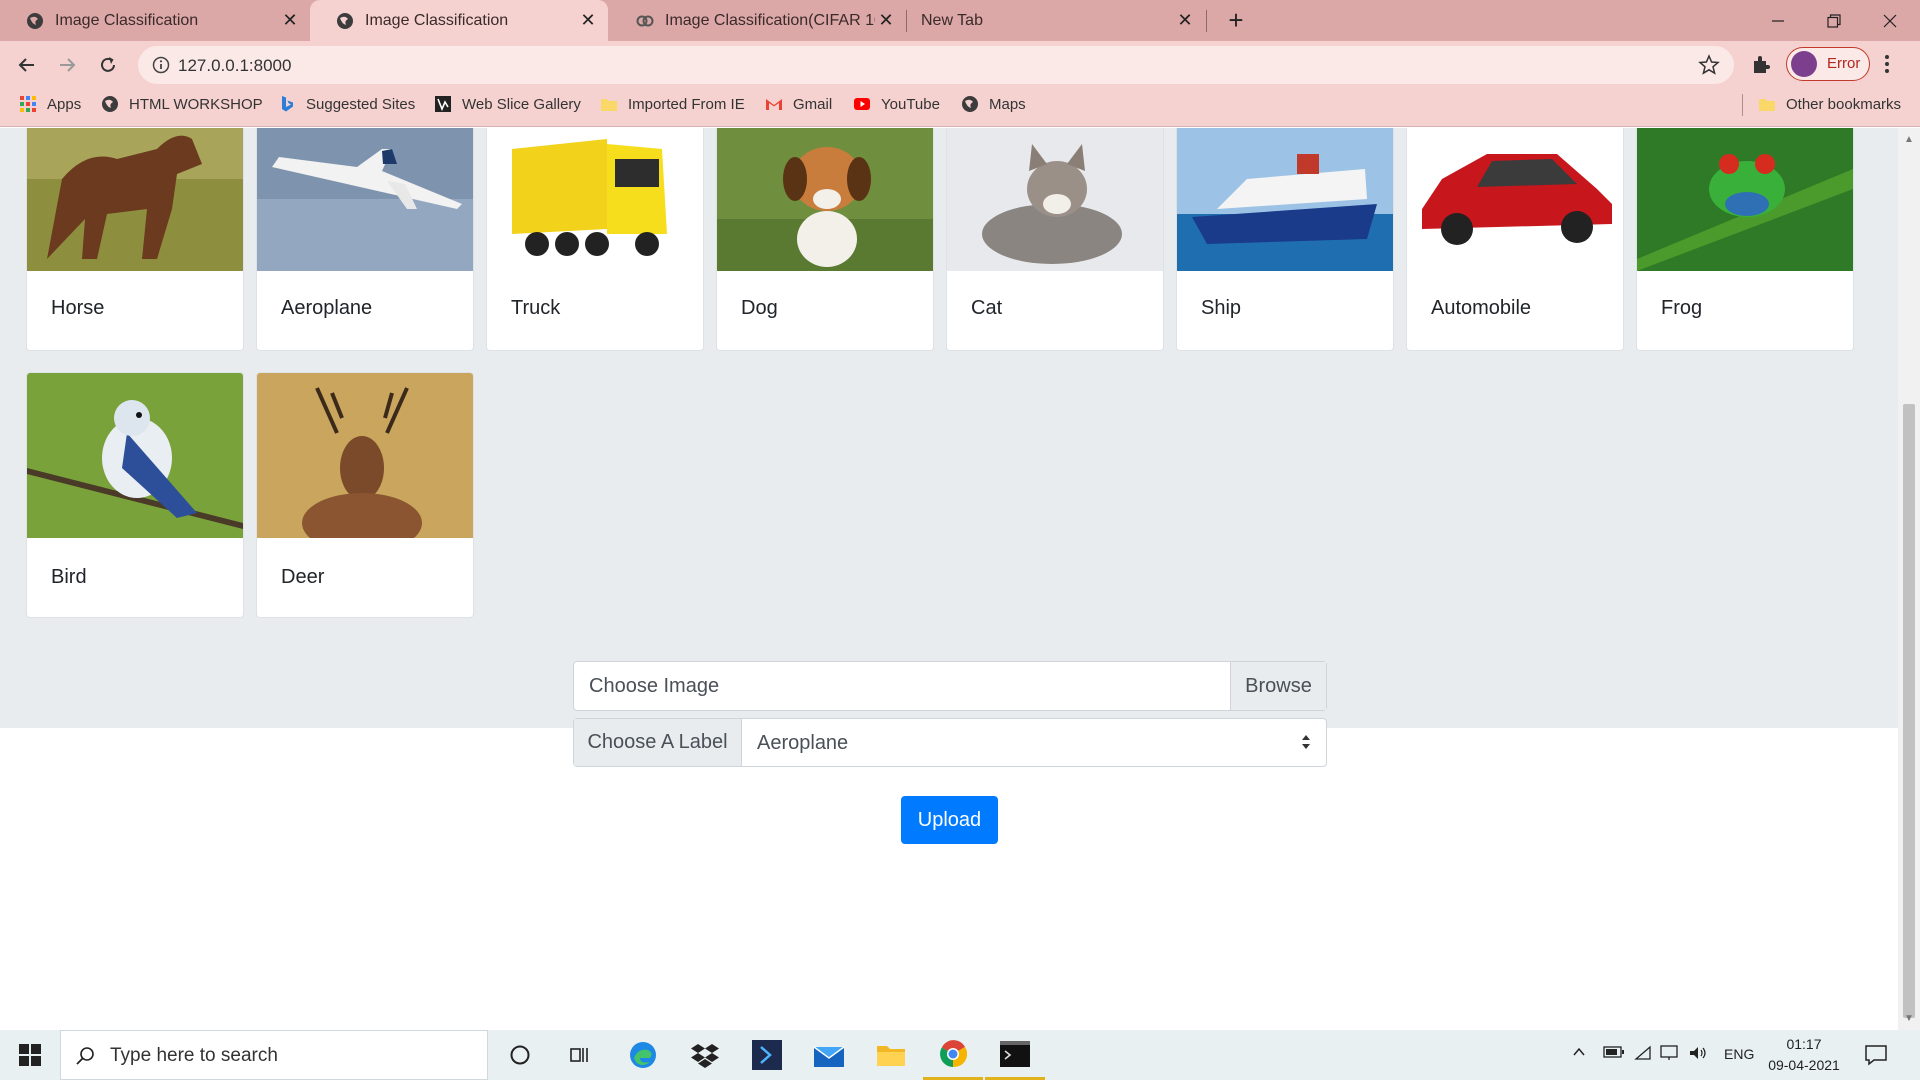  What do you see at coordinates (50, 104) in the screenshot?
I see `bookmark-apps: Apps` at bounding box center [50, 104].